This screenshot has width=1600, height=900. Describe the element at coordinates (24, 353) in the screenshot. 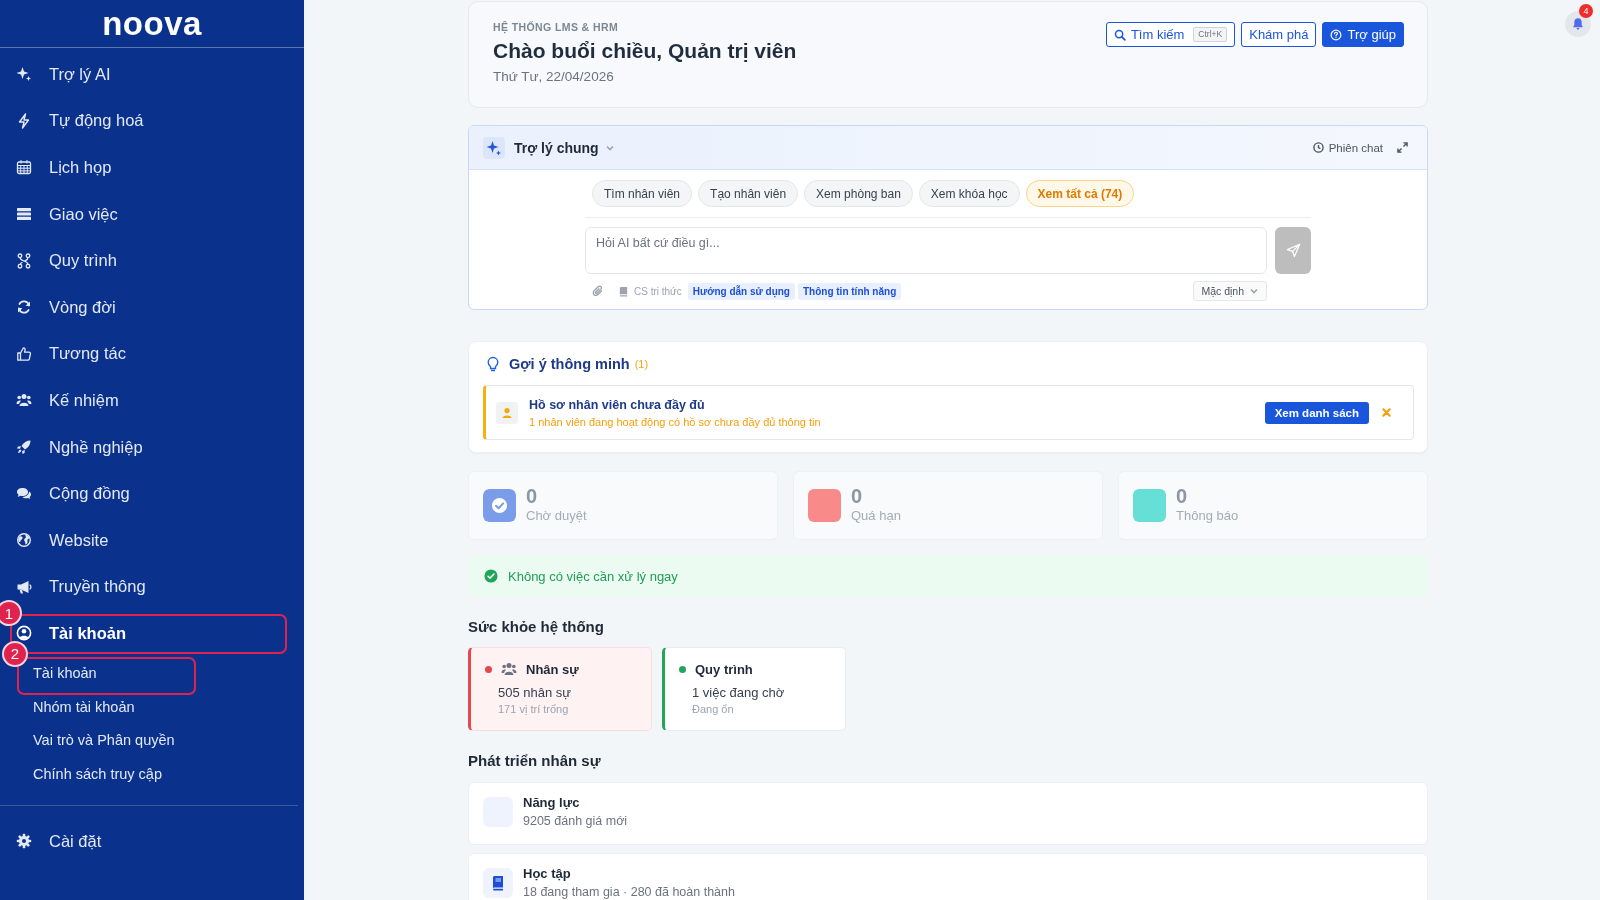

I see `thumbs-up-icon` at that location.